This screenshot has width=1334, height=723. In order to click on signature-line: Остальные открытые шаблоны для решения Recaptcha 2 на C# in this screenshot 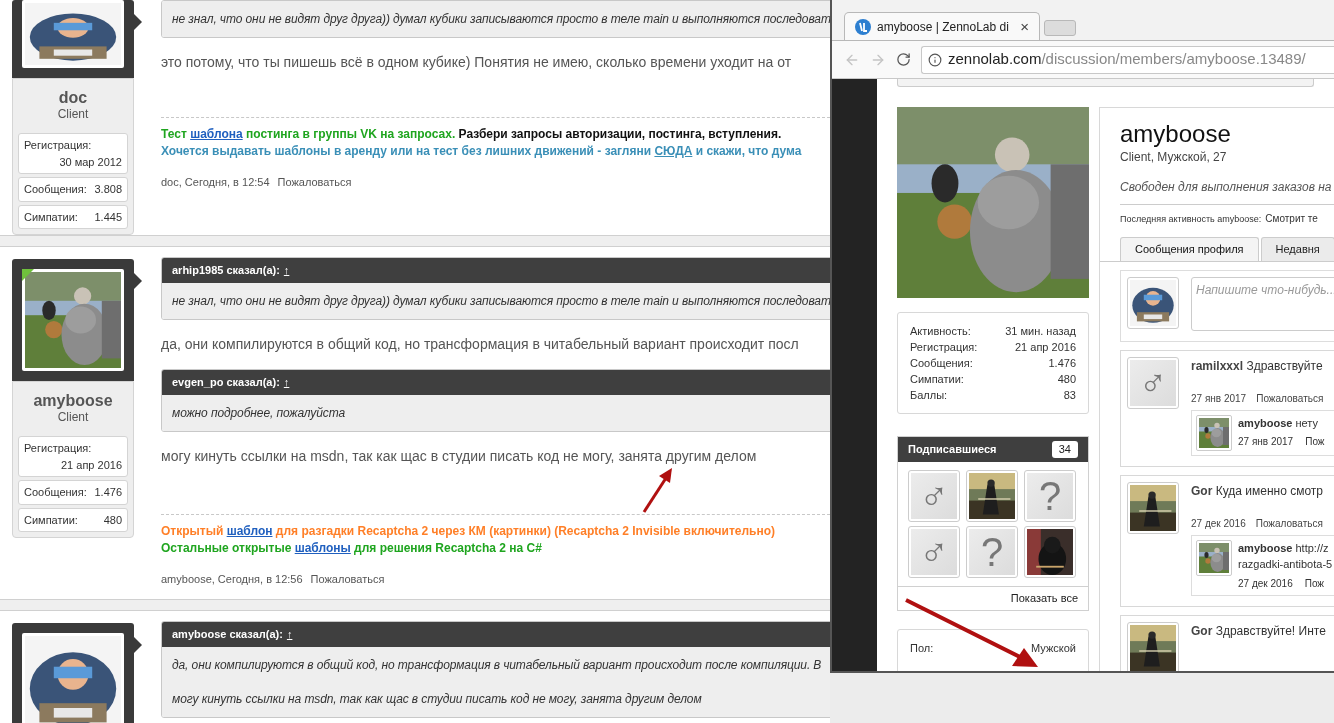, I will do `click(352, 548)`.